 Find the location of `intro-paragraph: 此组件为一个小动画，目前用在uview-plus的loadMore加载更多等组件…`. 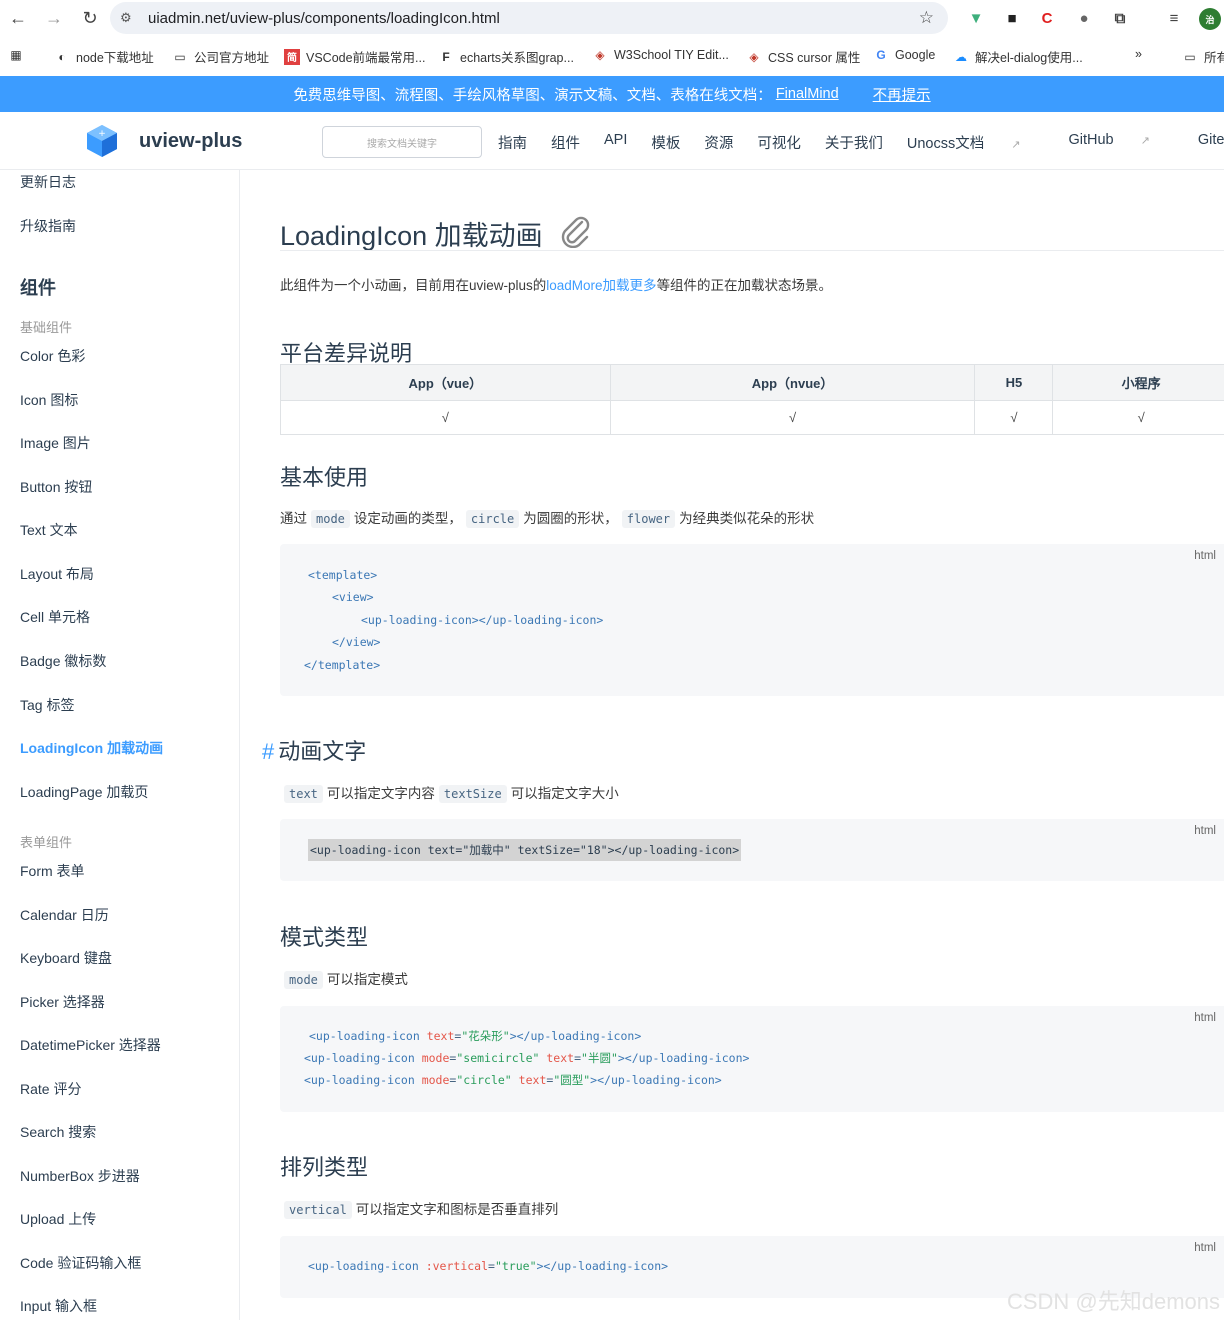

intro-paragraph: 此组件为一个小动画，目前用在uview-plus的loadMore加载更多等组件… is located at coordinates (556, 284).